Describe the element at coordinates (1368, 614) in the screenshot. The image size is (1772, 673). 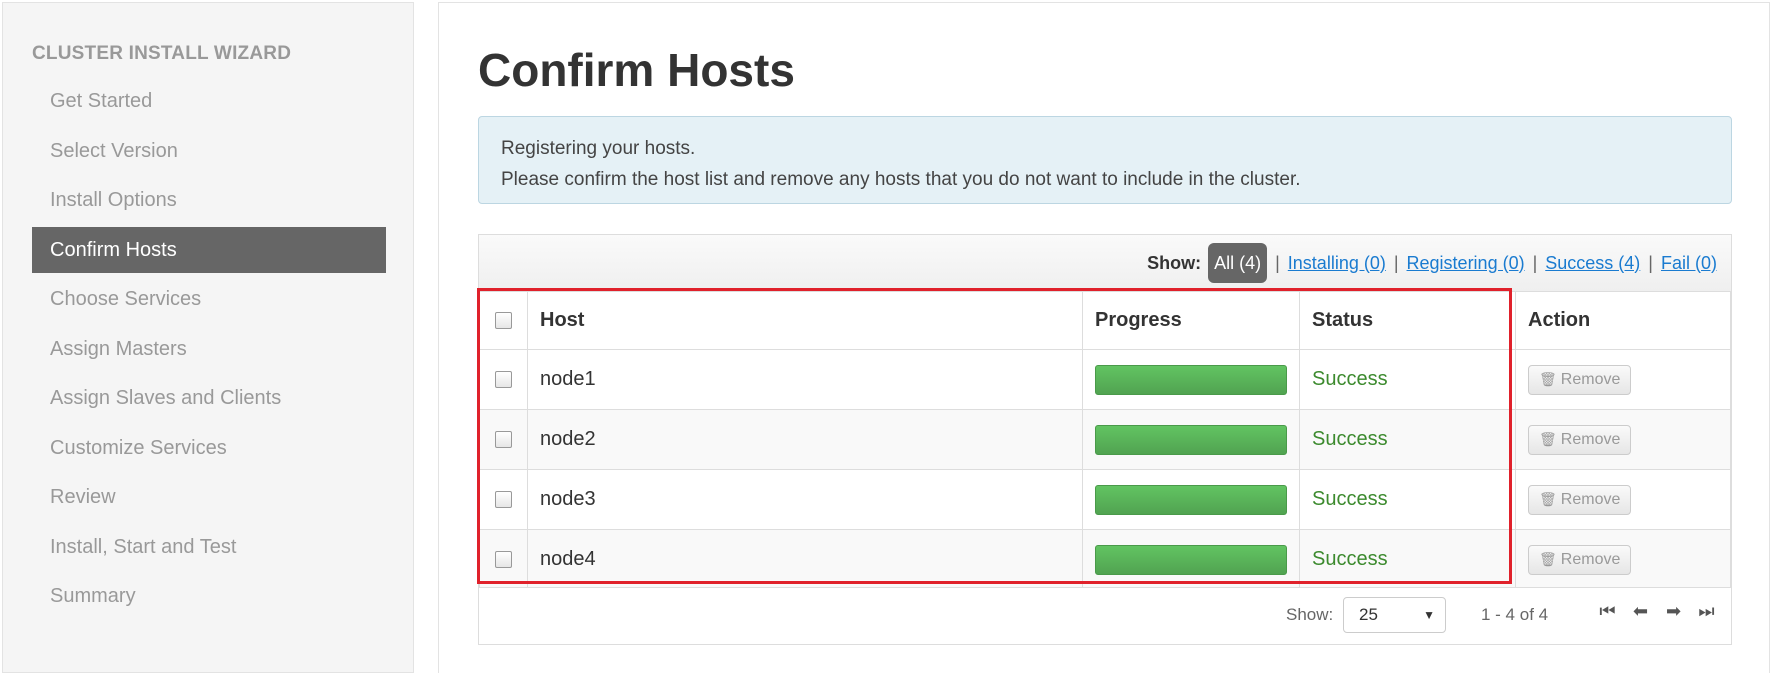
I see `page-size-value: 25` at that location.